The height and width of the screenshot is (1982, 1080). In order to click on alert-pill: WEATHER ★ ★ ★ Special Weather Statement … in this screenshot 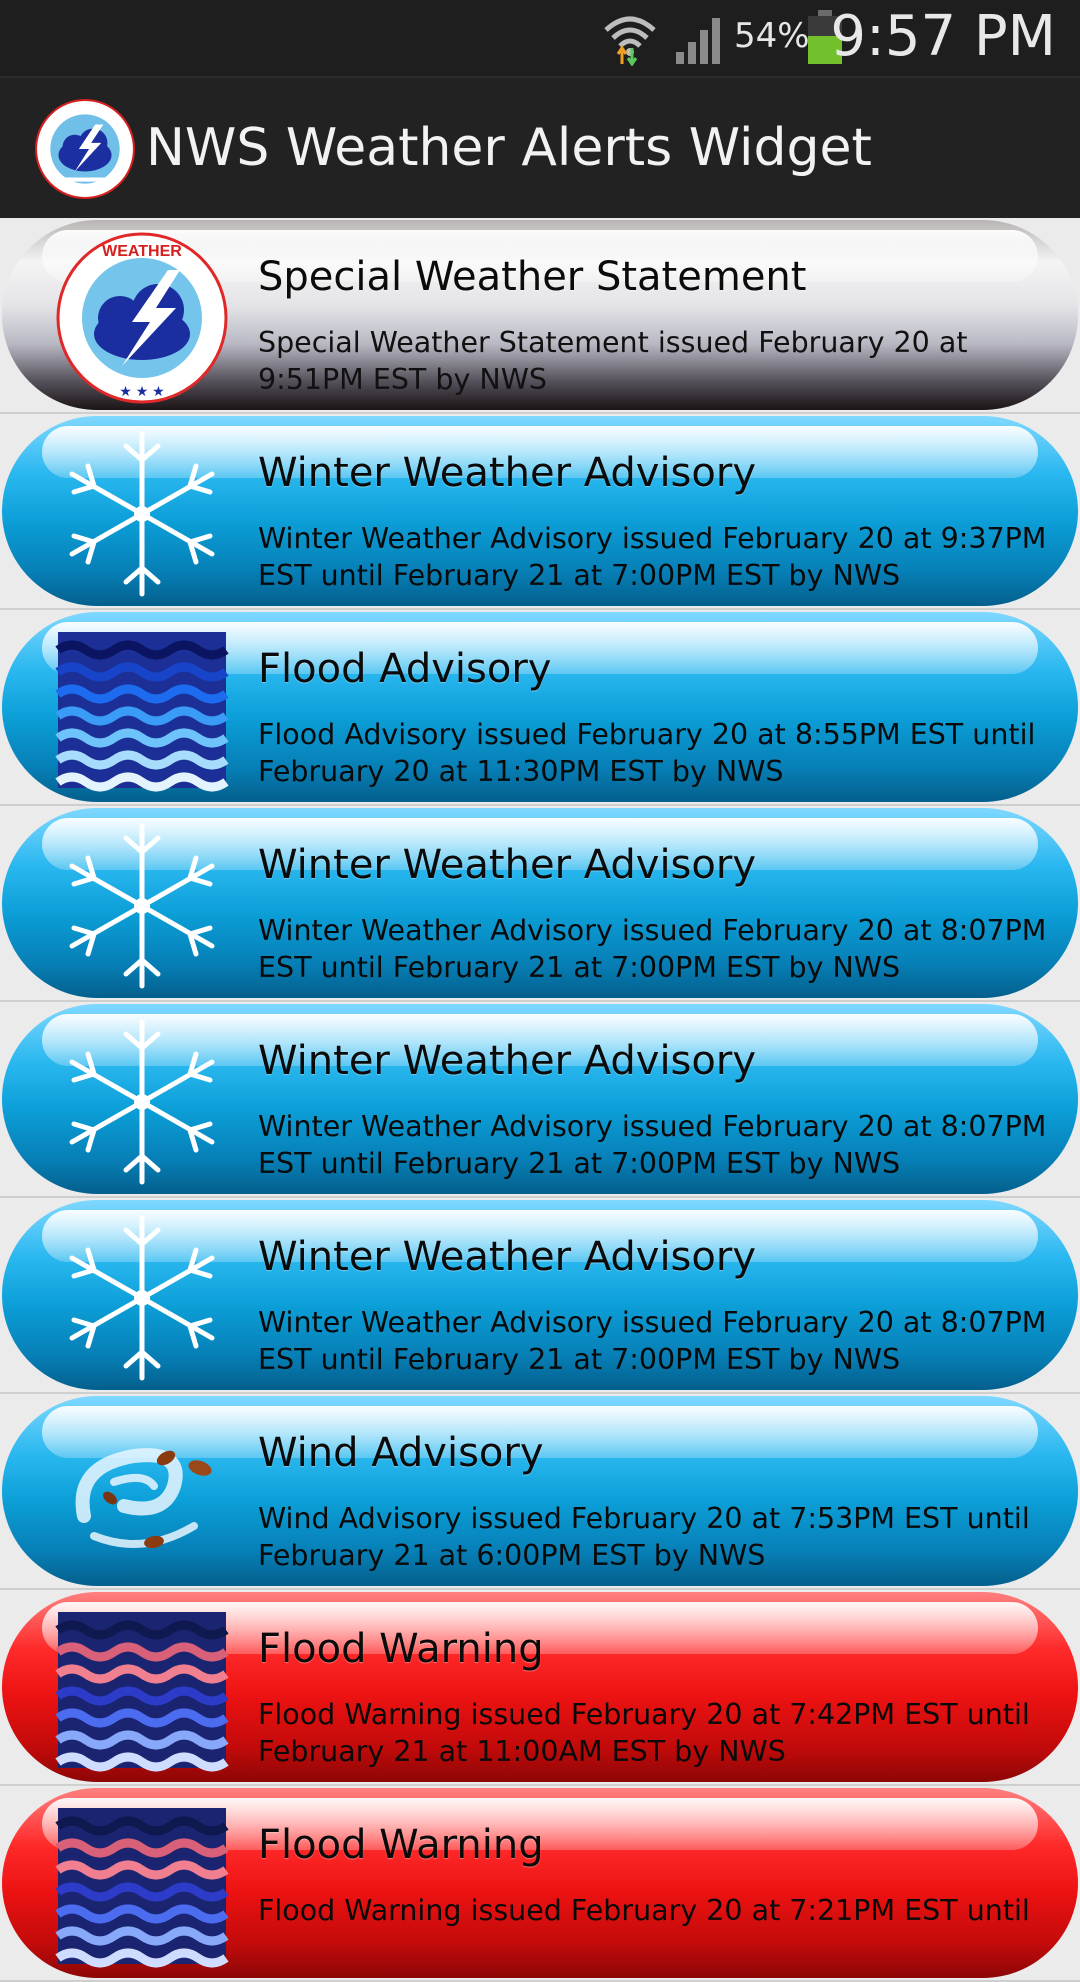, I will do `click(540, 315)`.